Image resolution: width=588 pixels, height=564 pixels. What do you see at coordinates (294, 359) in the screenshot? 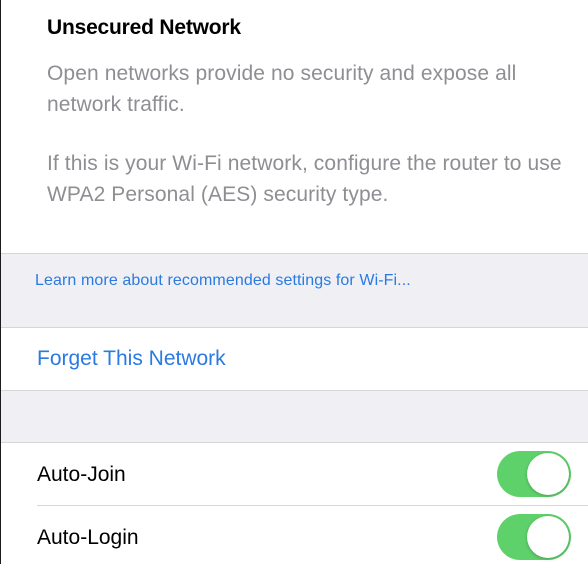
I see `forget-network-row: Forget This Network` at bounding box center [294, 359].